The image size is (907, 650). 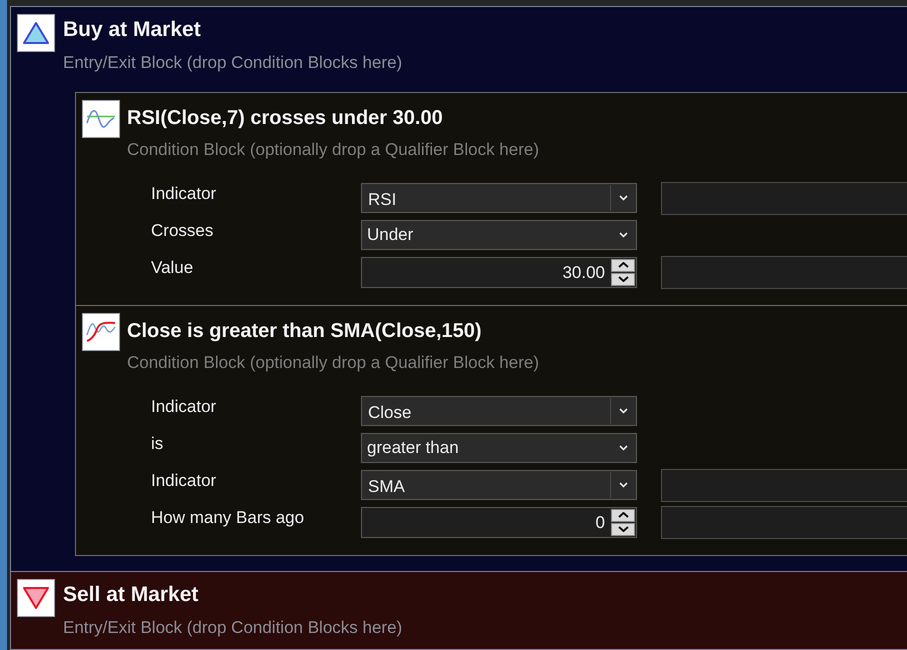 I want to click on dropdown: greater than, so click(x=499, y=448).